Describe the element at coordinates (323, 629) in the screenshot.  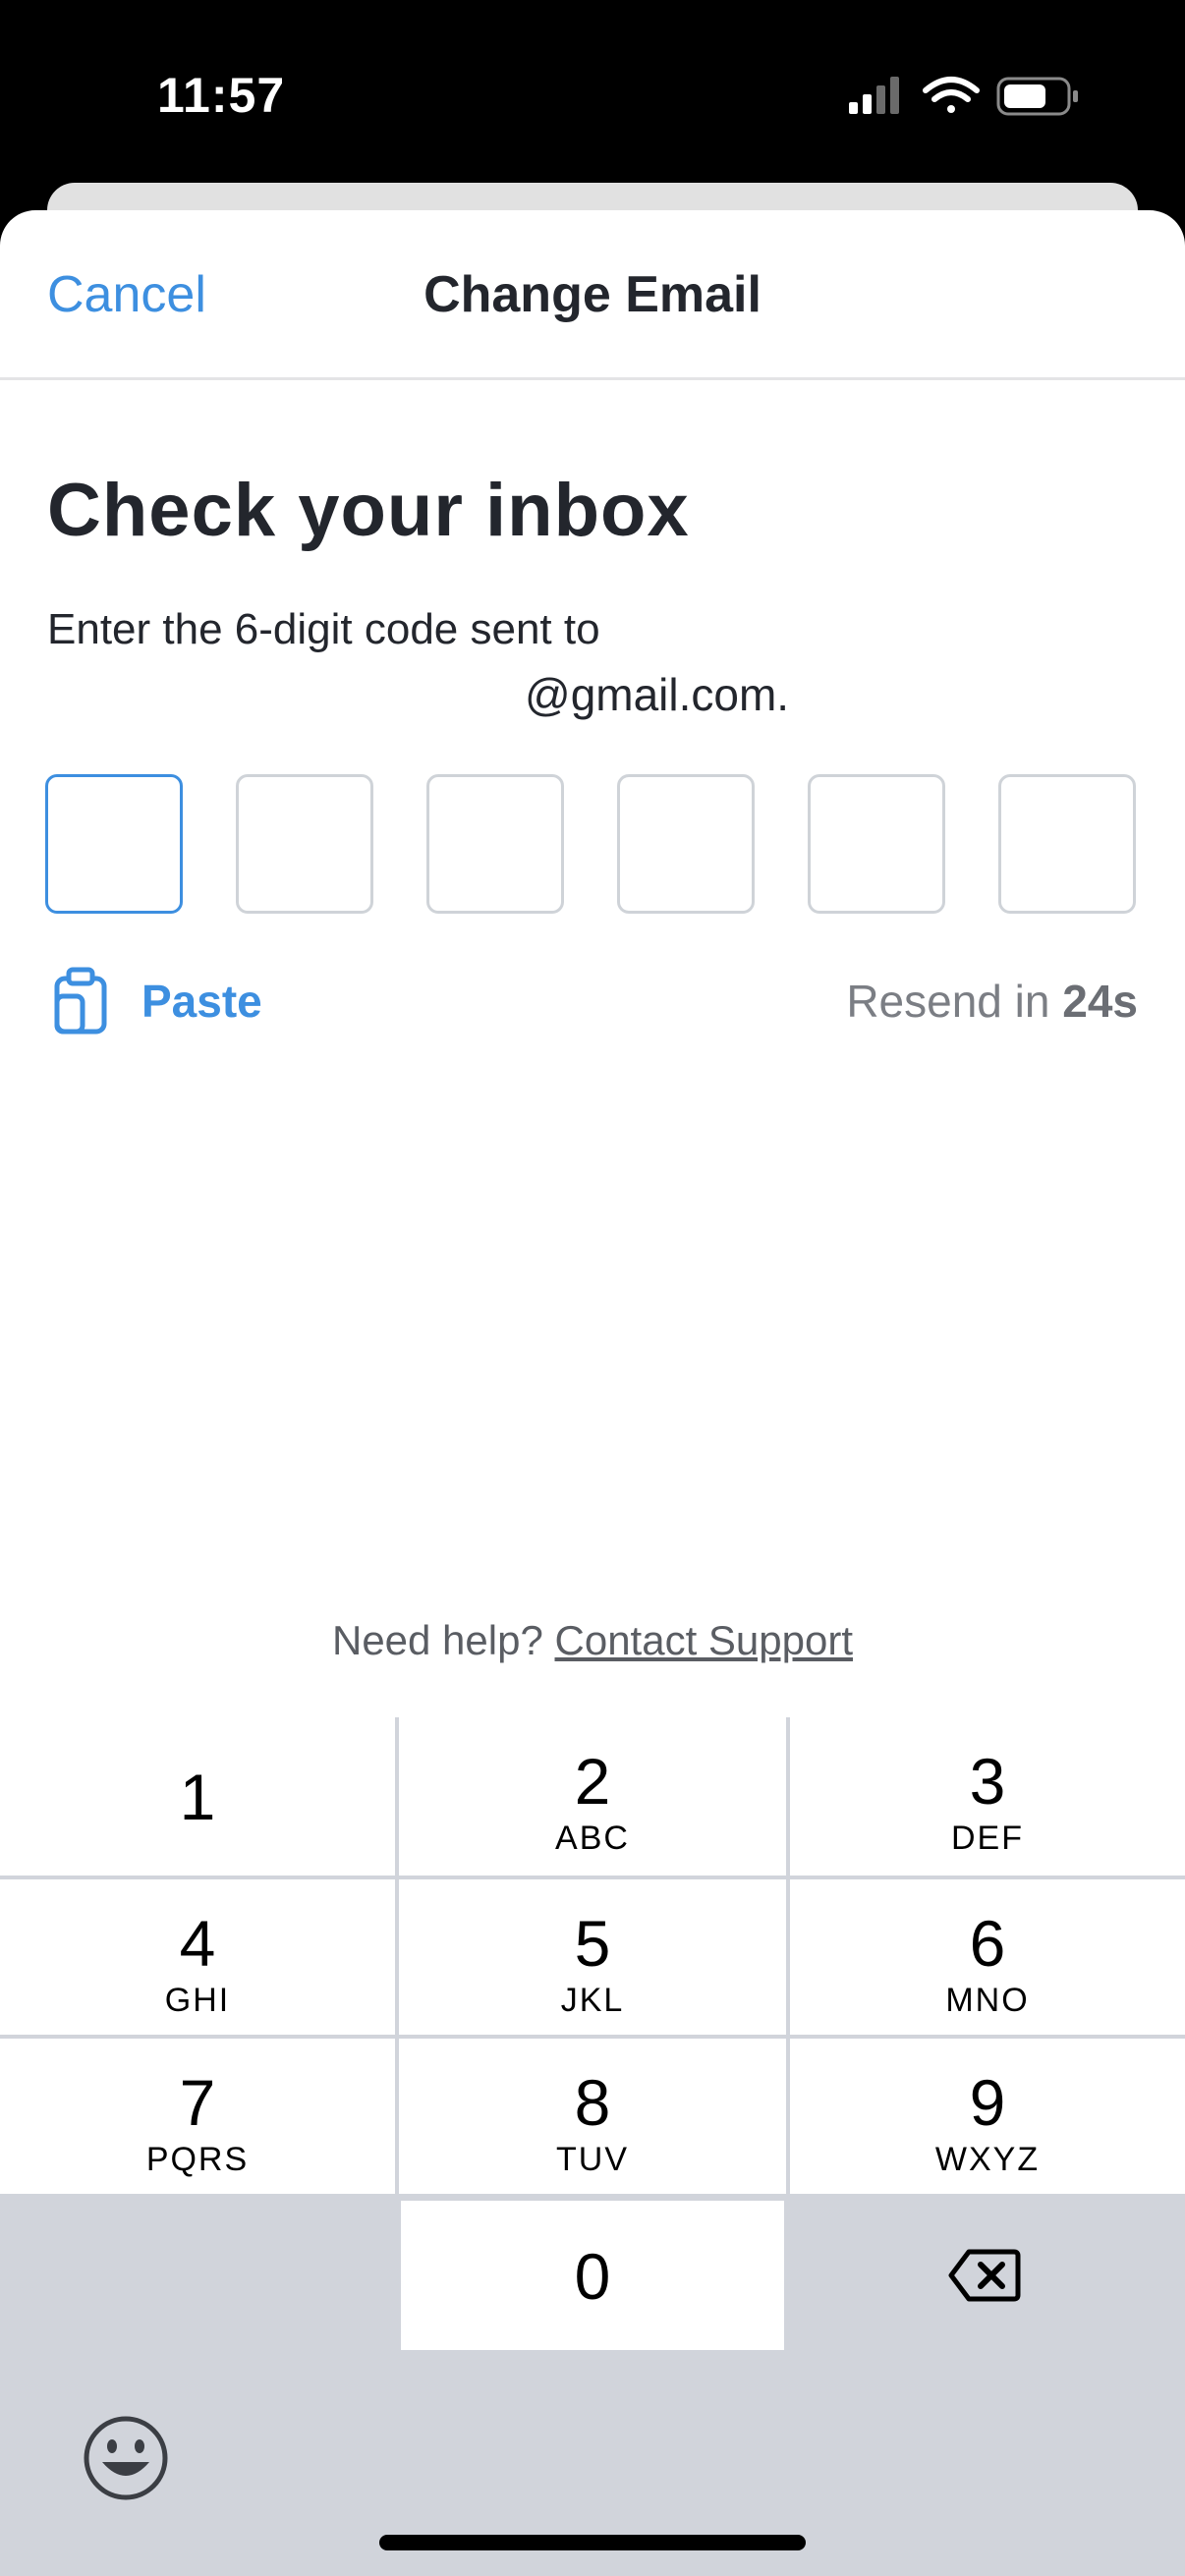
I see `instruction-text: Enter the 6-digit code sent to` at that location.